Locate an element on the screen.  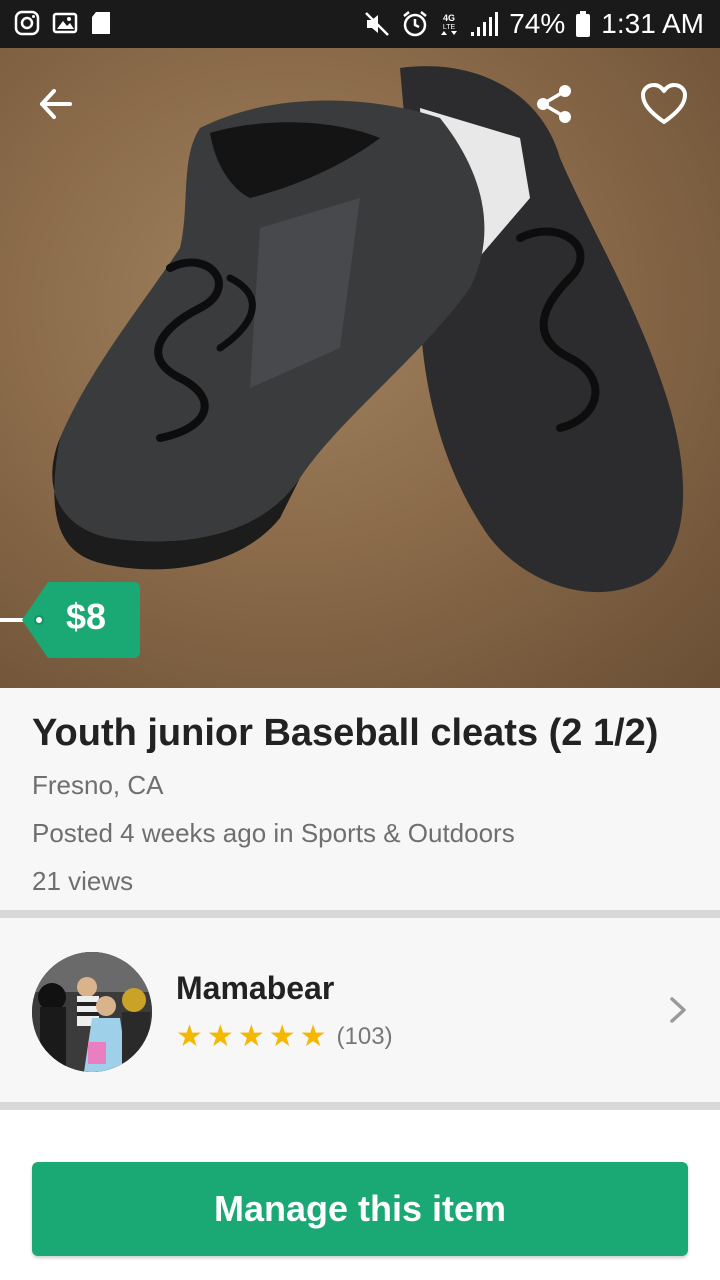
rating-count: (103) is located at coordinates (364, 1036).